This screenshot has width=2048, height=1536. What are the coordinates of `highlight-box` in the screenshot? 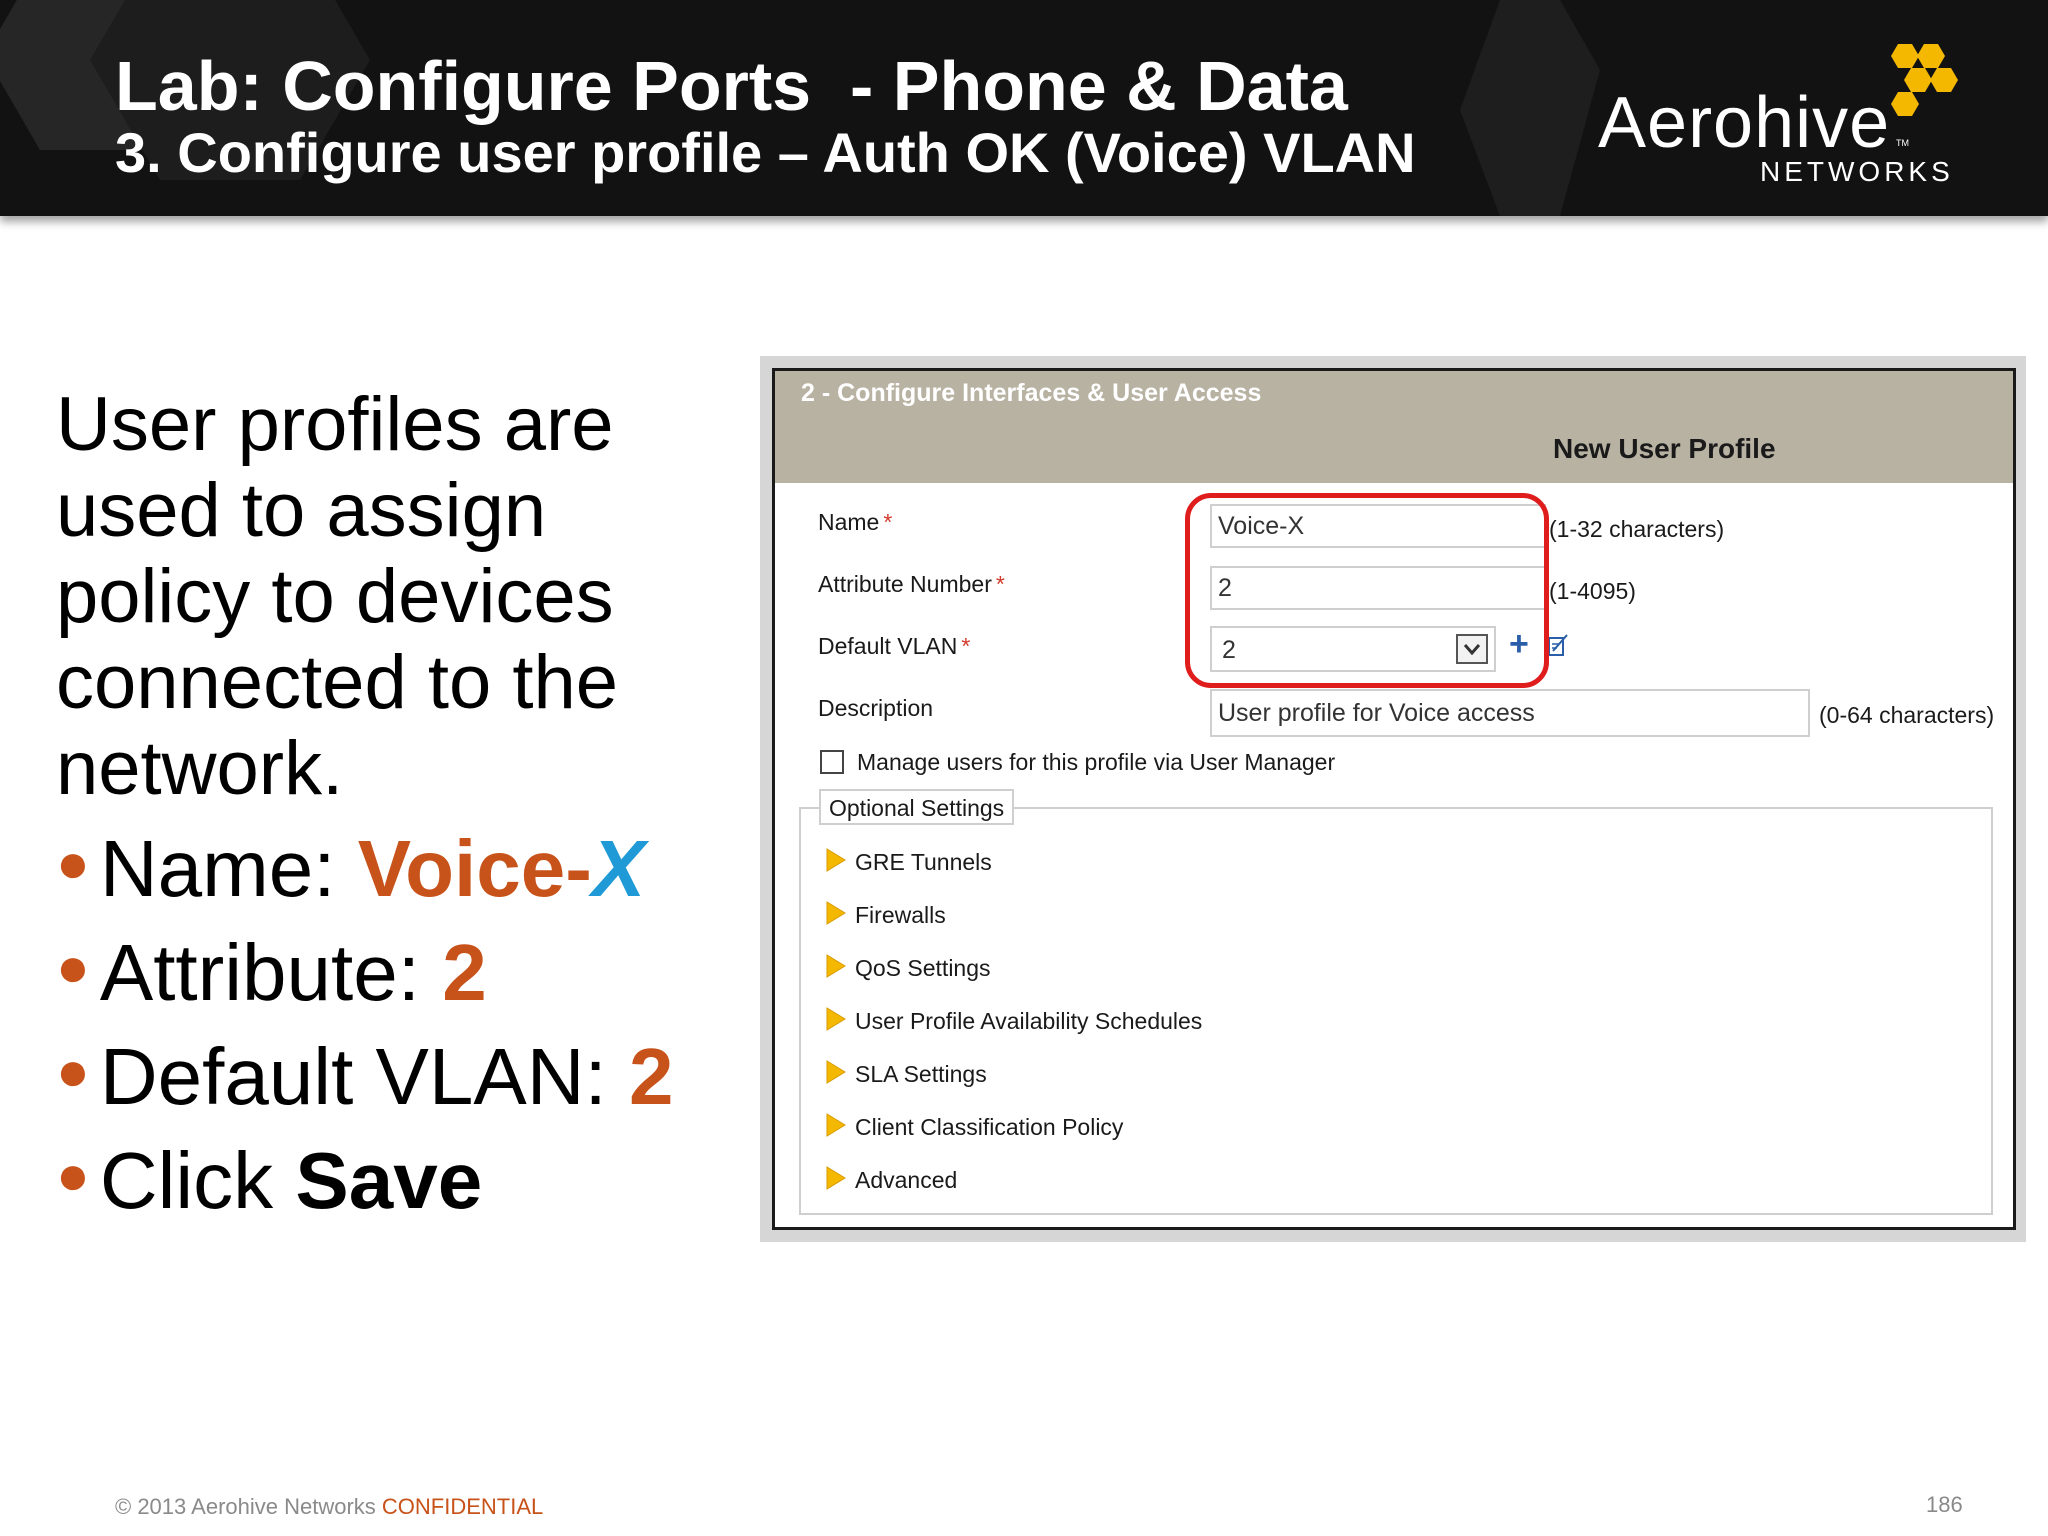 It's located at (1367, 590).